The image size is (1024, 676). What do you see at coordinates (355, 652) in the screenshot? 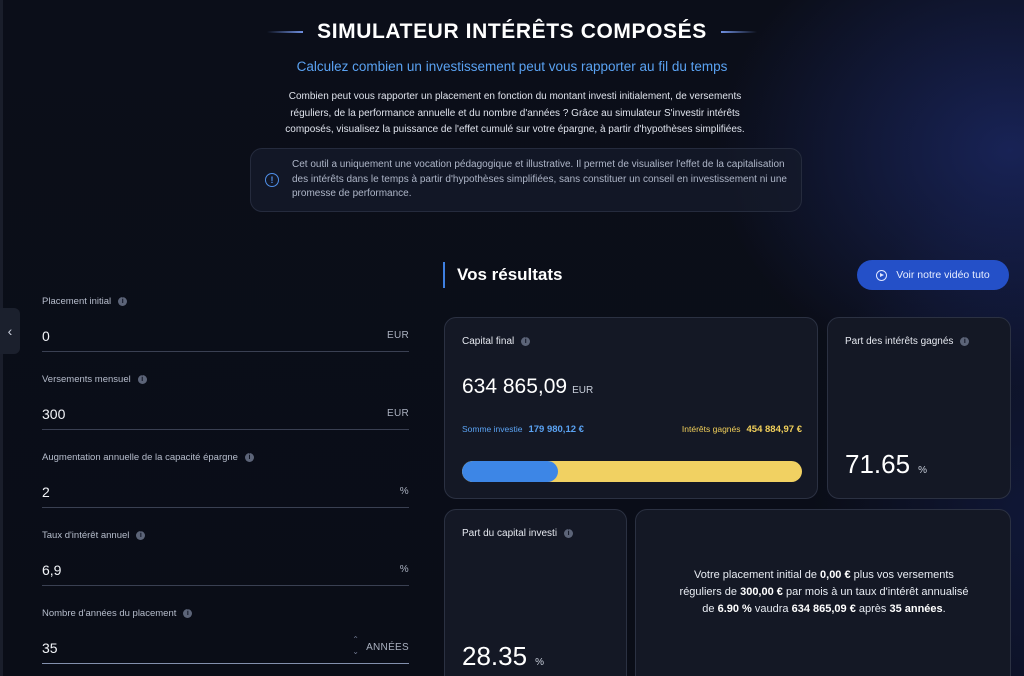
I see `stepper-down-icon: ⌄` at bounding box center [355, 652].